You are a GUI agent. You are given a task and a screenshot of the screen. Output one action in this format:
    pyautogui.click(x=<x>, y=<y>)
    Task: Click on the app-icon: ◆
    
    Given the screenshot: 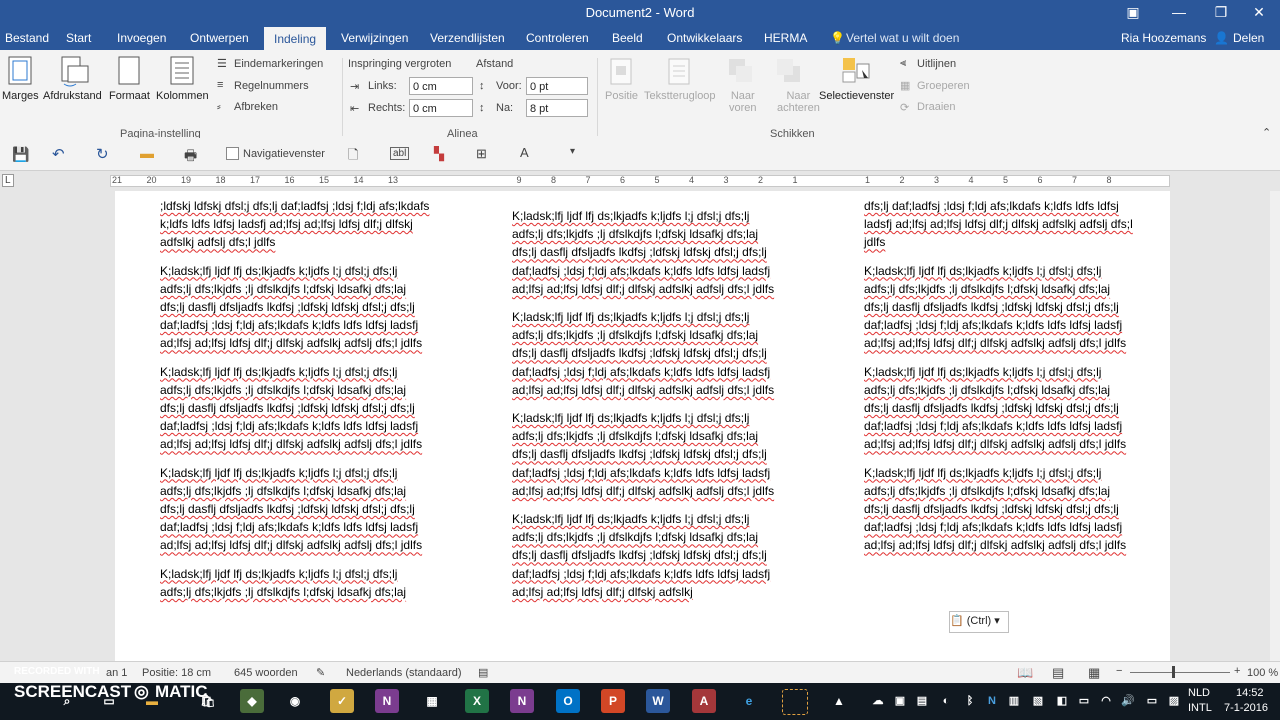 What is the action you would take?
    pyautogui.click(x=252, y=701)
    